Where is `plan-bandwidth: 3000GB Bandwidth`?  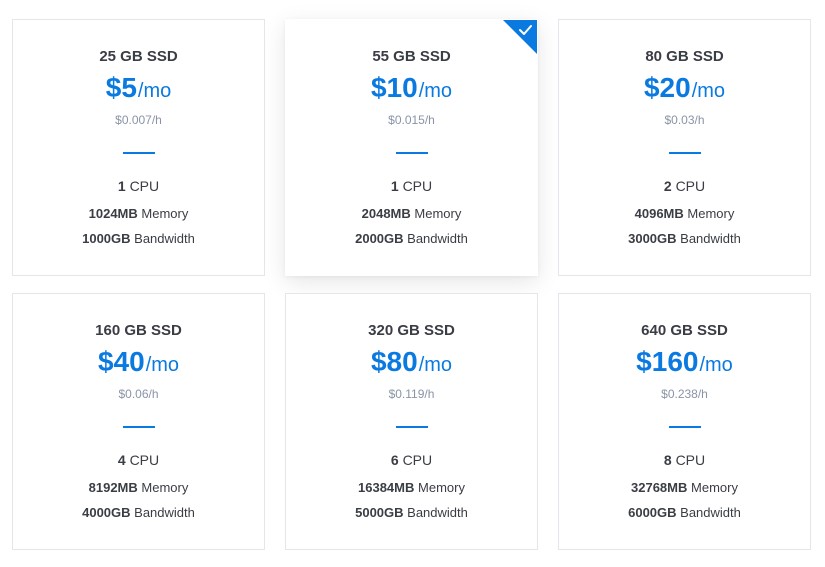
plan-bandwidth: 3000GB Bandwidth is located at coordinates (684, 238).